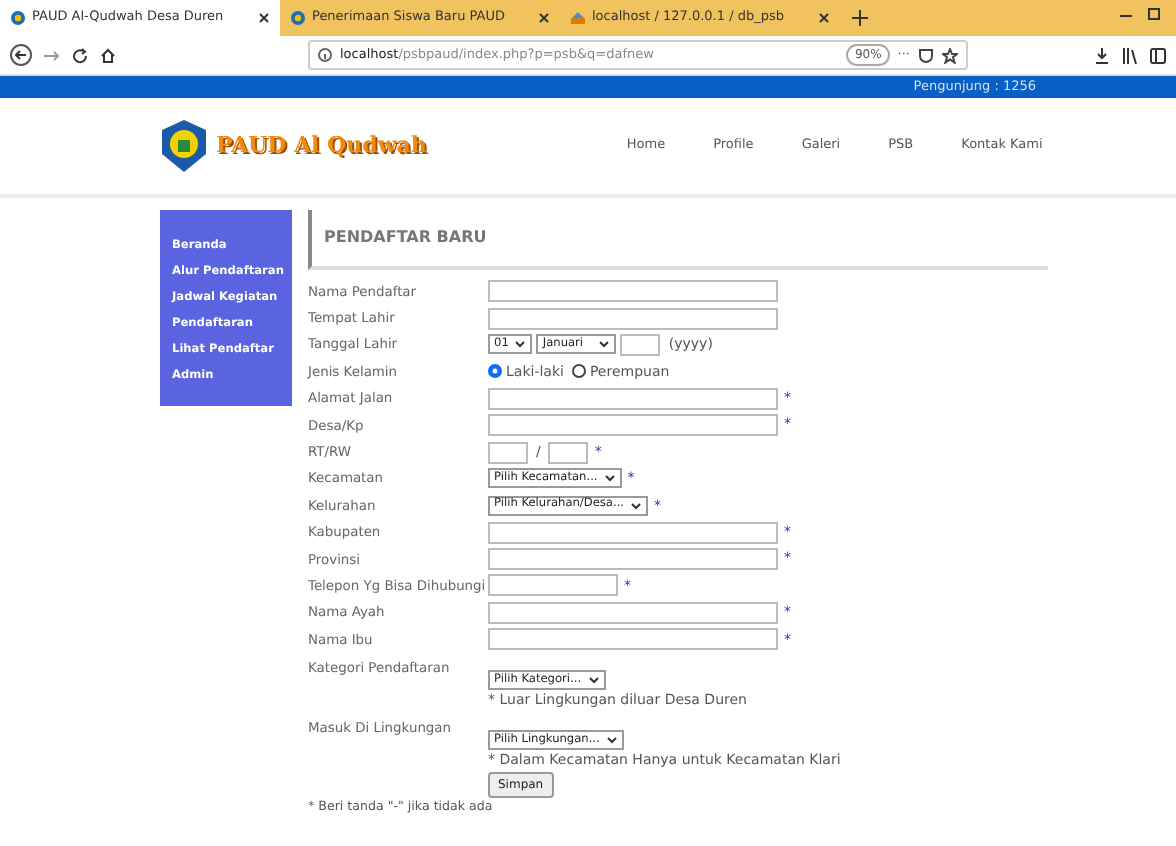 This screenshot has width=1176, height=846. I want to click on back-icon, so click(21, 55).